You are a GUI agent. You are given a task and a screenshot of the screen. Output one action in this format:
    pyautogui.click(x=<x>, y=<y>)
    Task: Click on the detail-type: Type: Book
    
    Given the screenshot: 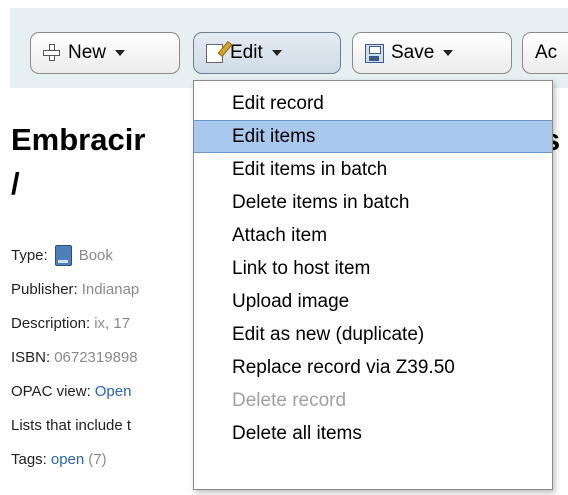 What is the action you would take?
    pyautogui.click(x=111, y=255)
    